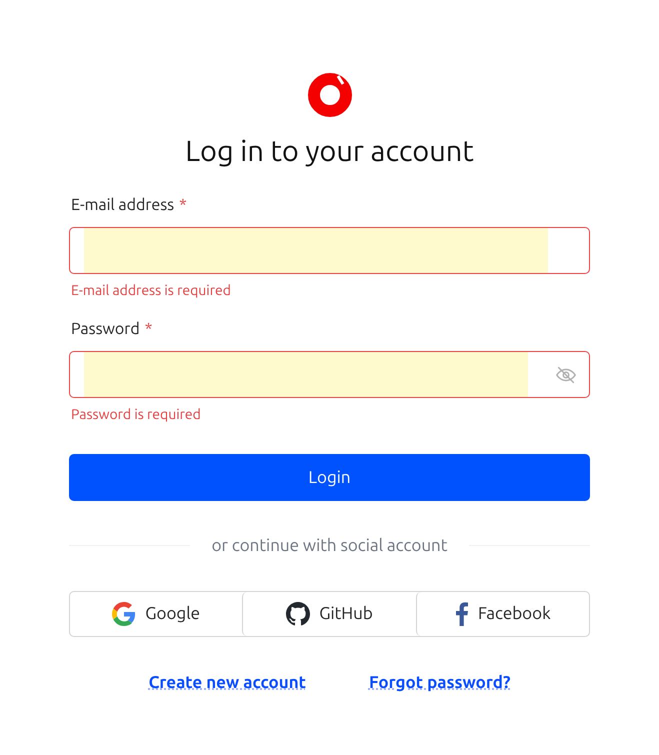 This screenshot has height=755, width=659. What do you see at coordinates (105, 329) in the screenshot?
I see `field-label: Password` at bounding box center [105, 329].